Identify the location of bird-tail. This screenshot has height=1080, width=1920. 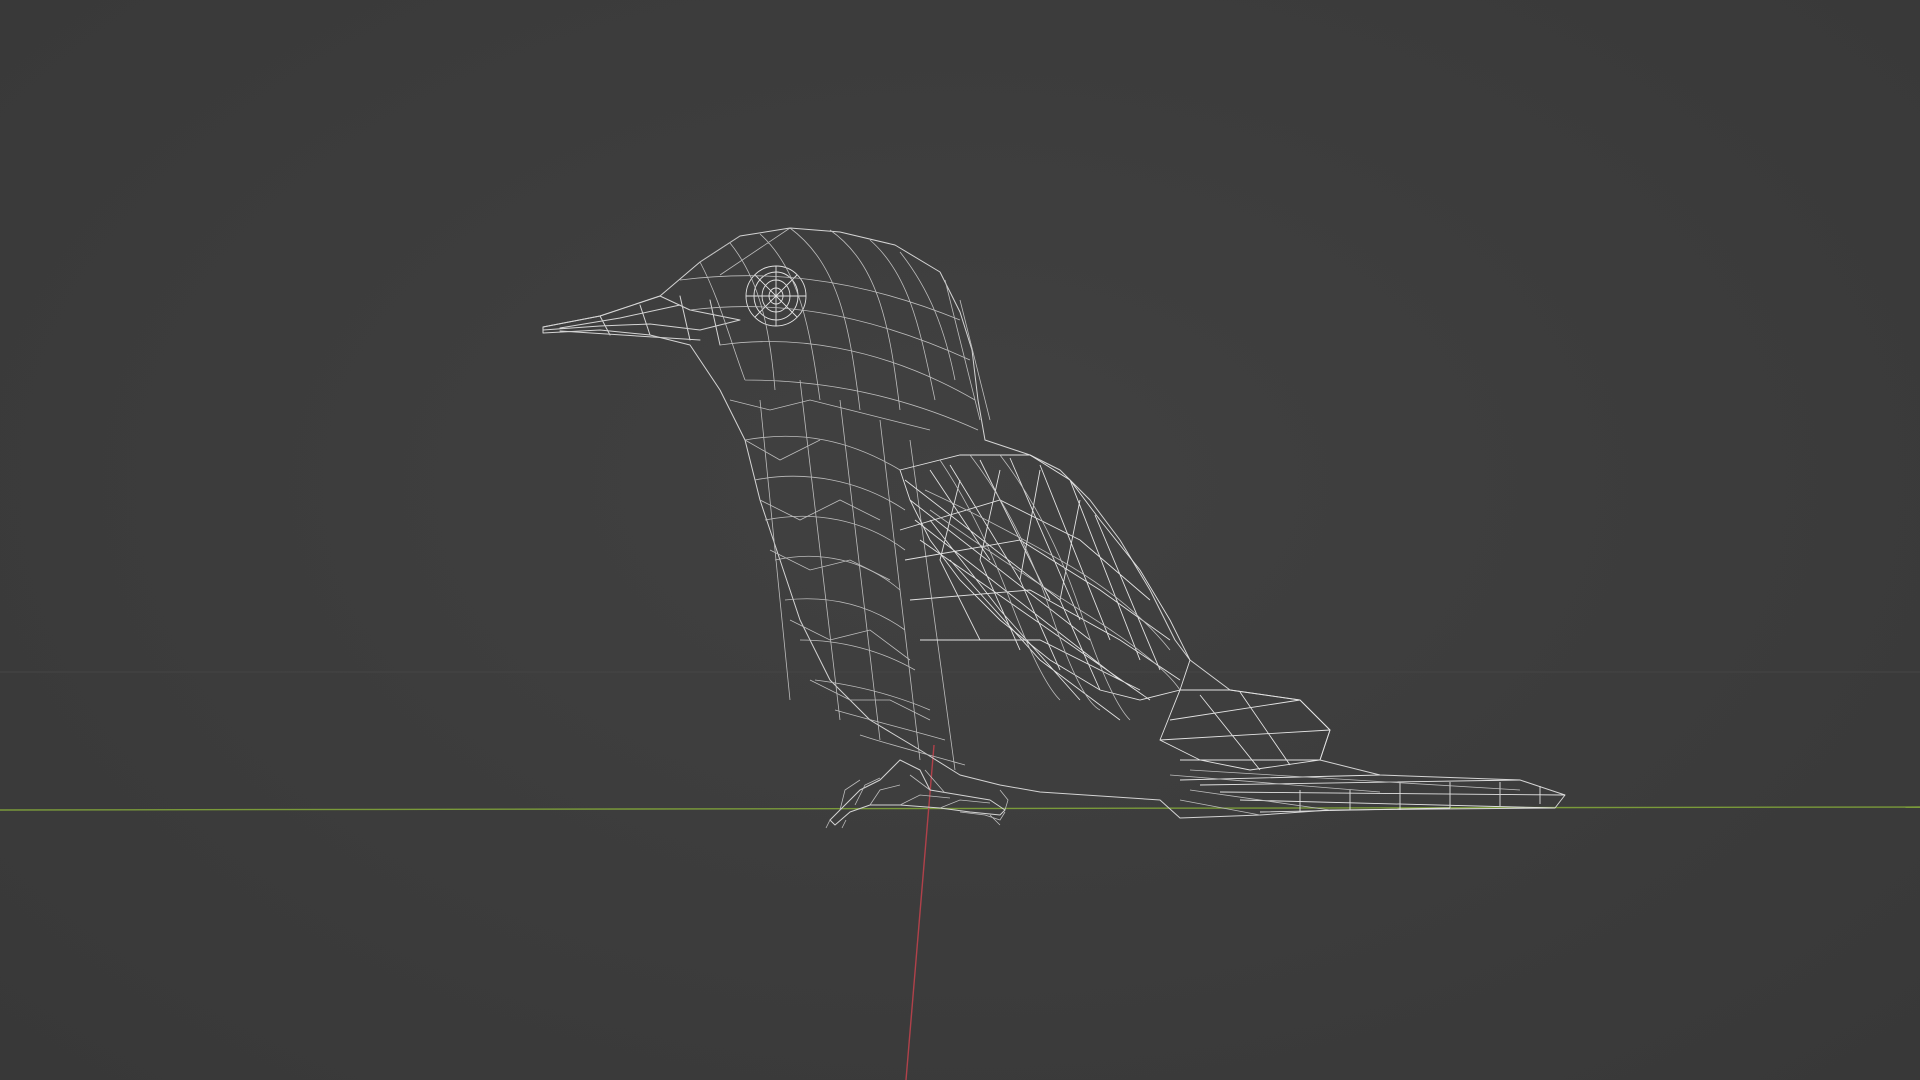
(1362, 752).